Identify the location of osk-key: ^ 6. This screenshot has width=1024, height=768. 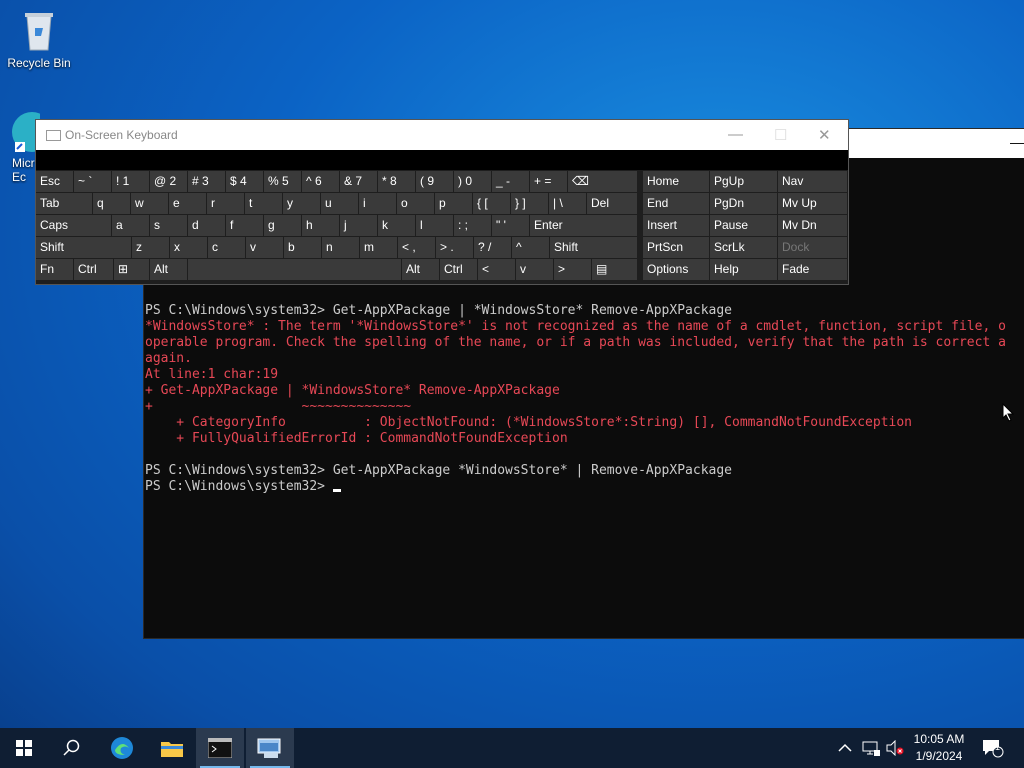
(321, 182).